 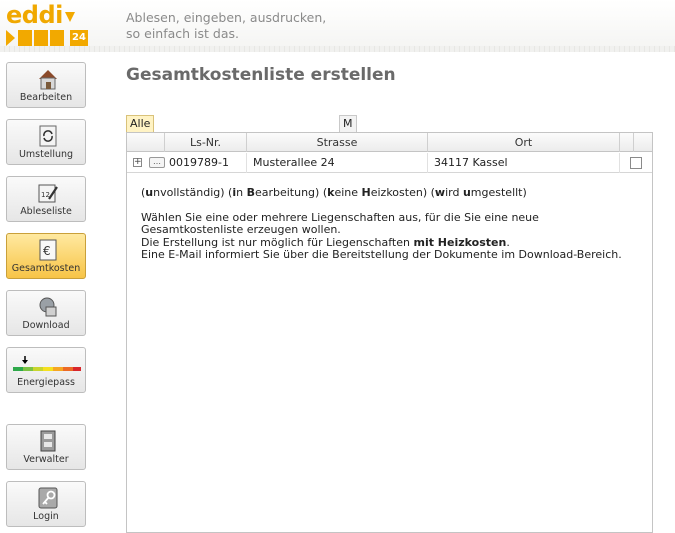 What do you see at coordinates (47, 363) in the screenshot?
I see `energy-scale-icon` at bounding box center [47, 363].